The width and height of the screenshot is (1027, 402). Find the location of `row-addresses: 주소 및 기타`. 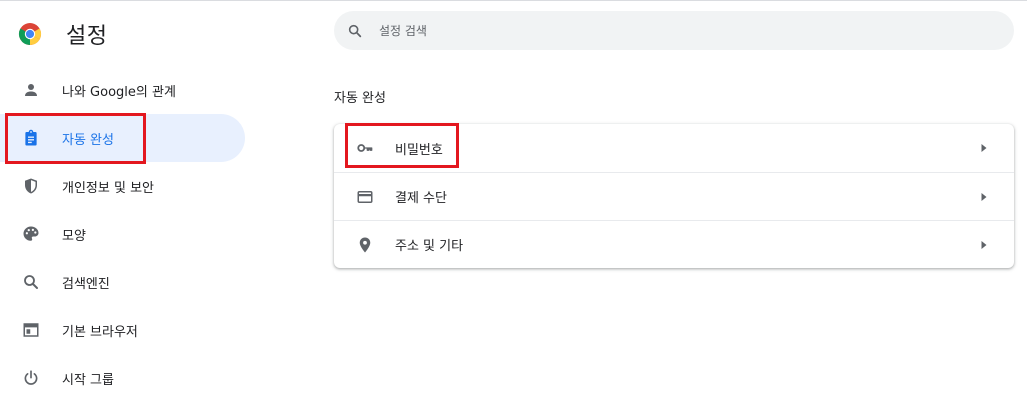

row-addresses: 주소 및 기타 is located at coordinates (674, 244).